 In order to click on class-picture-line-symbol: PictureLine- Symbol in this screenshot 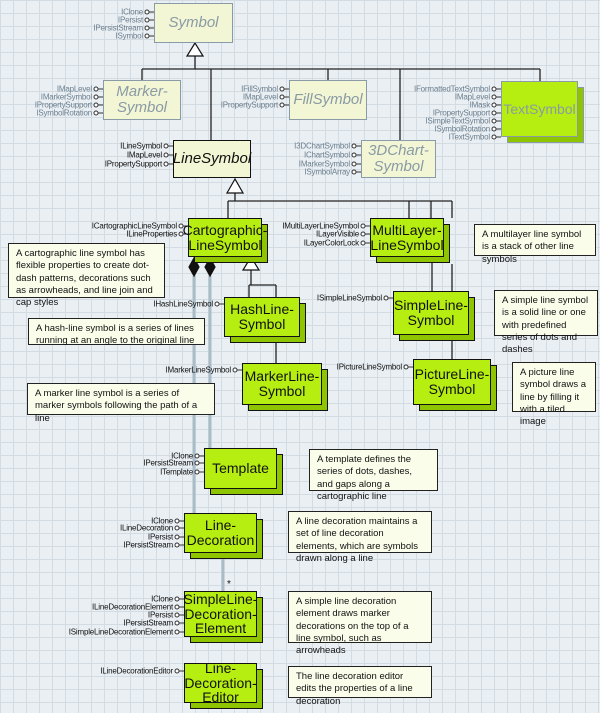, I will do `click(452, 382)`.